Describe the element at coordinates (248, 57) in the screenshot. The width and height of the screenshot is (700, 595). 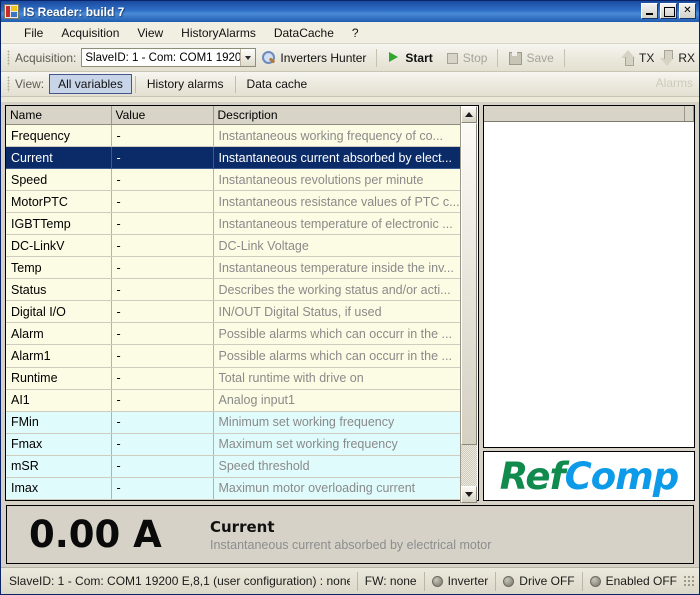
I see `chevron-down-icon` at that location.